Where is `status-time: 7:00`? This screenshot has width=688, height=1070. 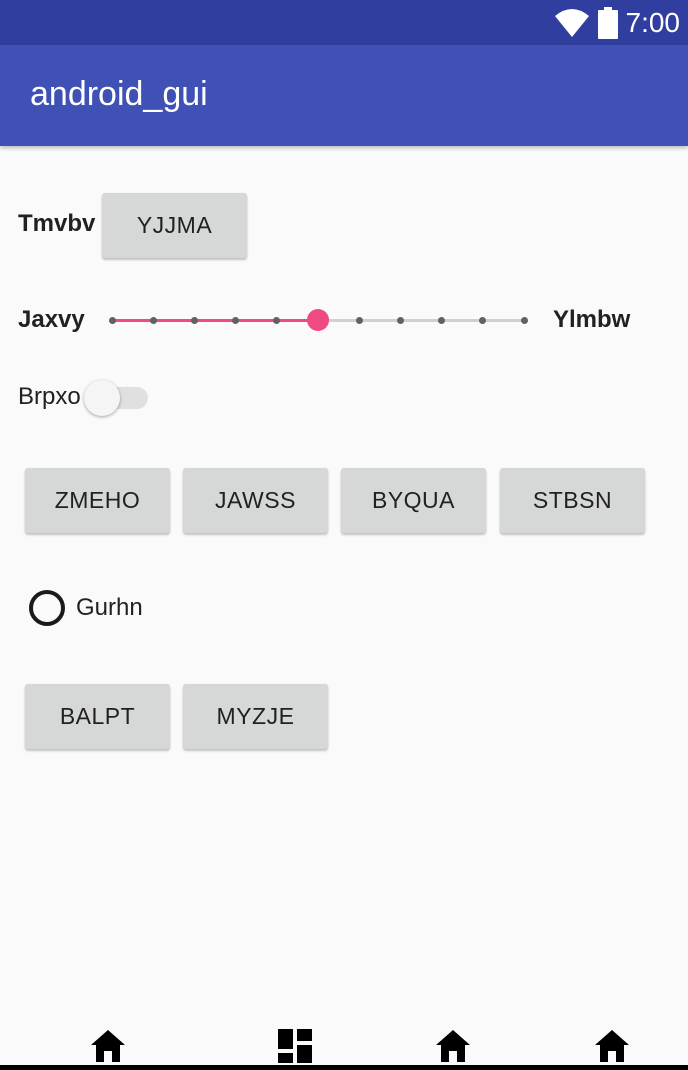
status-time: 7:00 is located at coordinates (653, 22).